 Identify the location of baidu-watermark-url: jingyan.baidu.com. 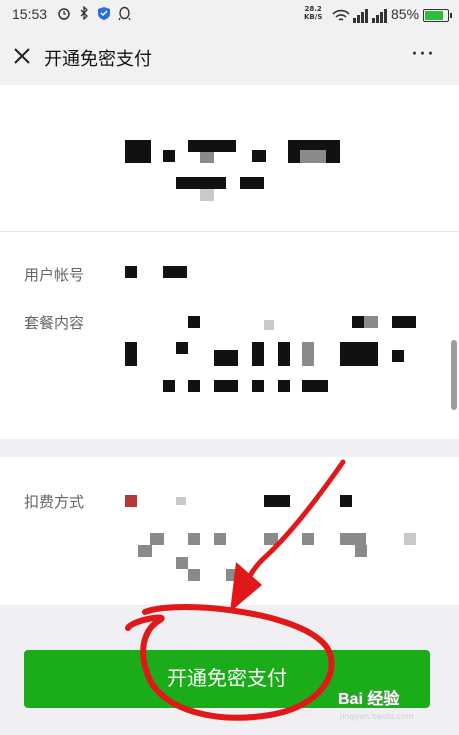
(377, 716).